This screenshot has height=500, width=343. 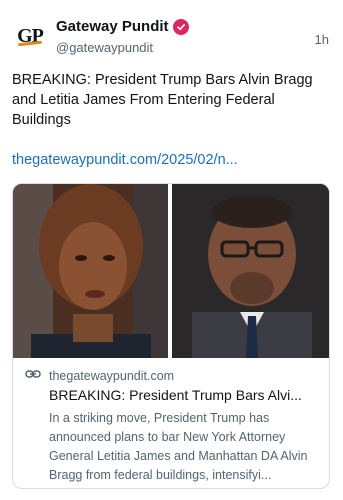 I want to click on post-header: GP Gateway Pundit @gatewaypundit 1h, so click(x=171, y=36).